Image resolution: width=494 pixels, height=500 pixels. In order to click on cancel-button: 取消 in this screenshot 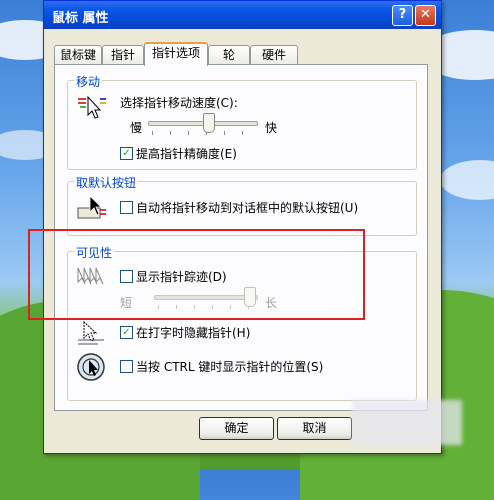, I will do `click(314, 428)`.